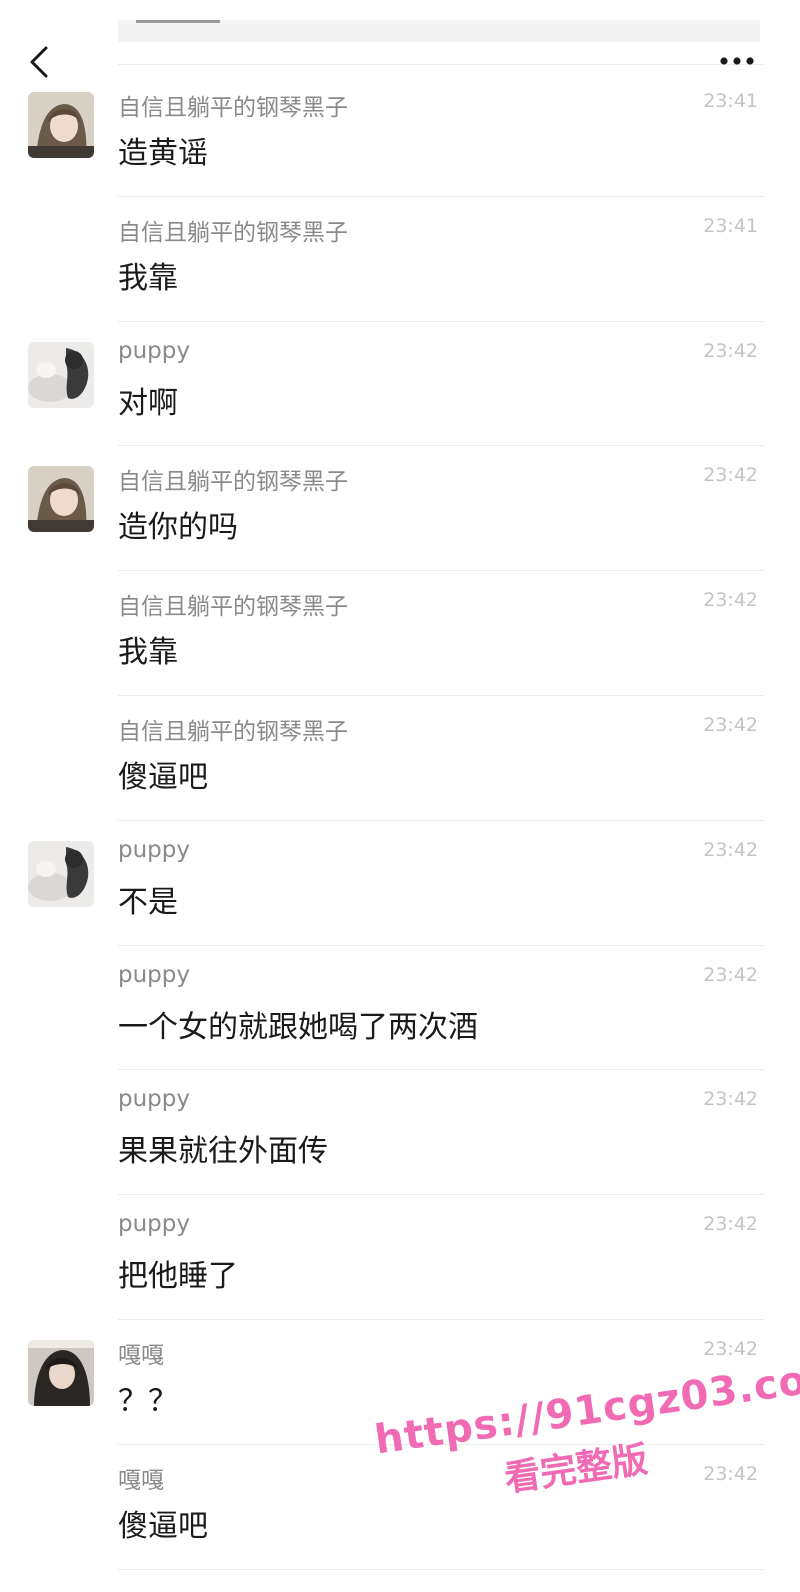  What do you see at coordinates (298, 1027) in the screenshot?
I see `message-text: 一个女的就跟她喝了两次酒` at bounding box center [298, 1027].